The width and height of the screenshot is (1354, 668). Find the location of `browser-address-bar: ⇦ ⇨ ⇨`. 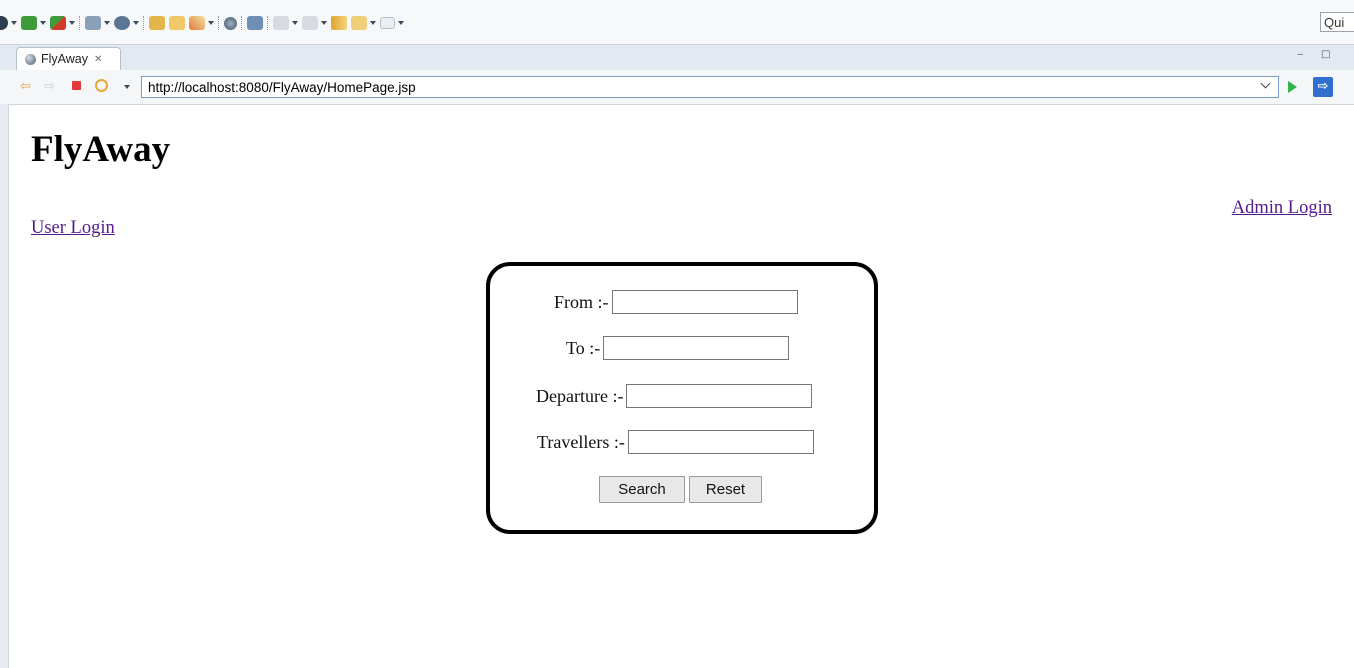

browser-address-bar: ⇦ ⇨ ⇨ is located at coordinates (677, 87).